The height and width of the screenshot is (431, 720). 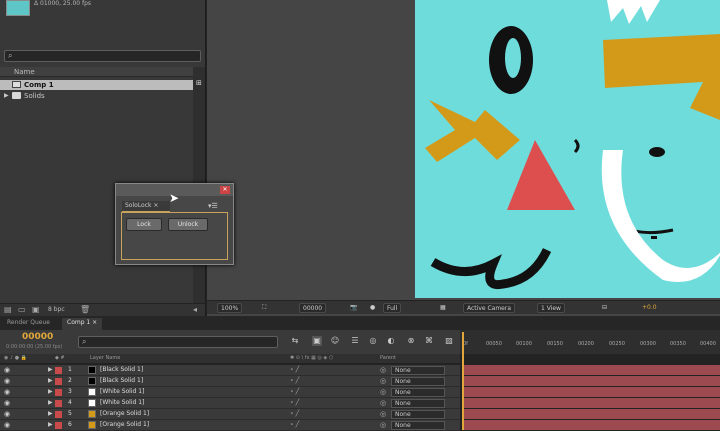 What do you see at coordinates (230, 425) in the screenshot?
I see `layer-row: ◉ ▶ 6 [Orange Solid 1] ⋆ ╱ ◎ None` at bounding box center [230, 425].